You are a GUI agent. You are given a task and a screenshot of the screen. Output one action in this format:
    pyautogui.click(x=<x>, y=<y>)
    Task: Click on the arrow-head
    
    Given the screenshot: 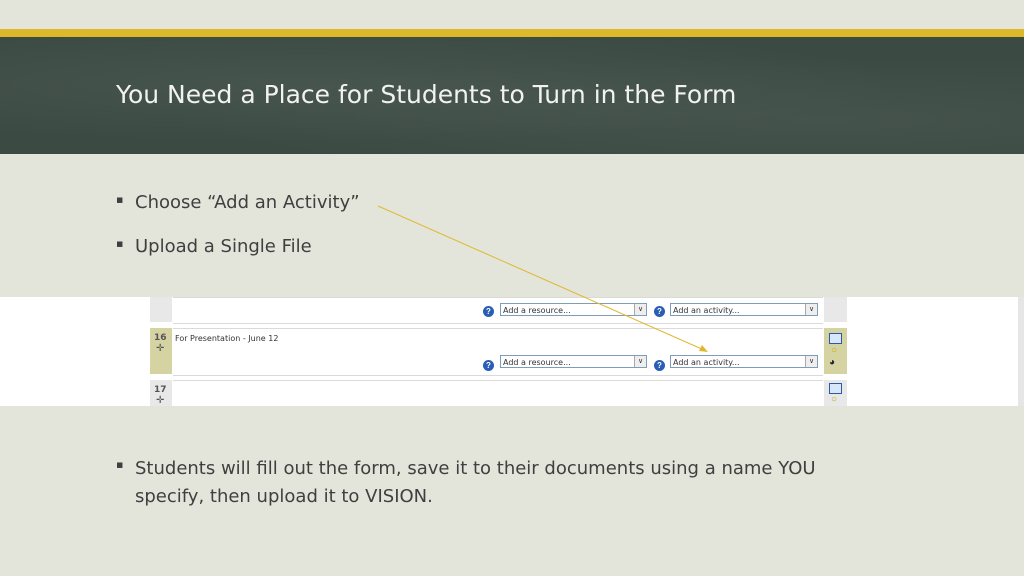 What is the action you would take?
    pyautogui.click(x=703, y=348)
    